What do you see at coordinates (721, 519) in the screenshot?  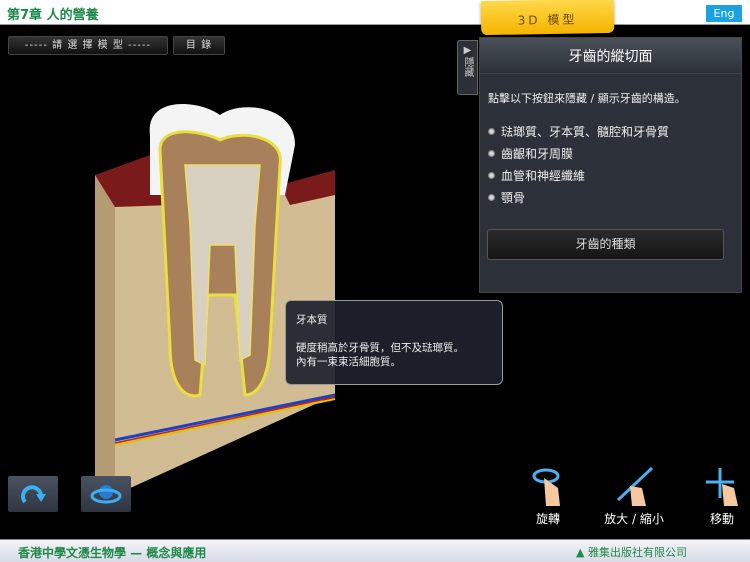 I see `move-label: 移動` at bounding box center [721, 519].